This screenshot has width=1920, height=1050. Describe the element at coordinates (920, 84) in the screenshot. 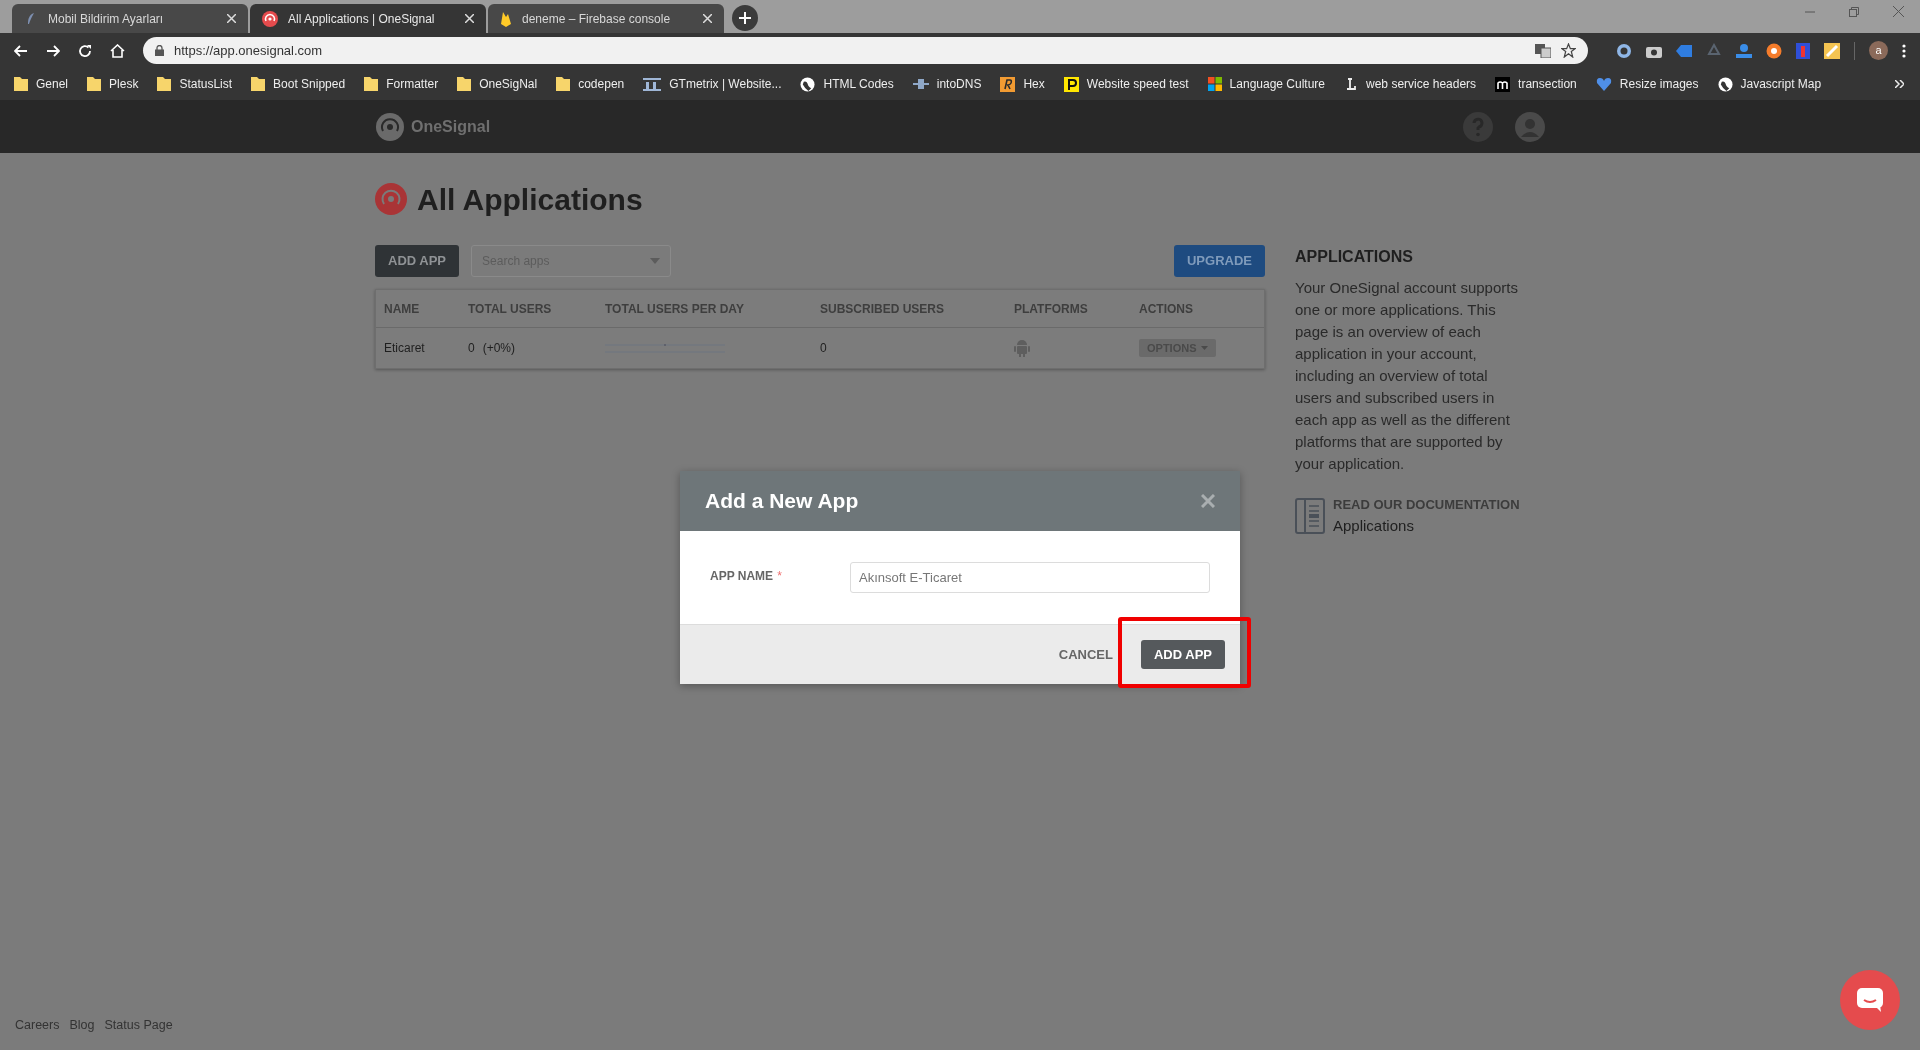

I see `plug-icon` at that location.